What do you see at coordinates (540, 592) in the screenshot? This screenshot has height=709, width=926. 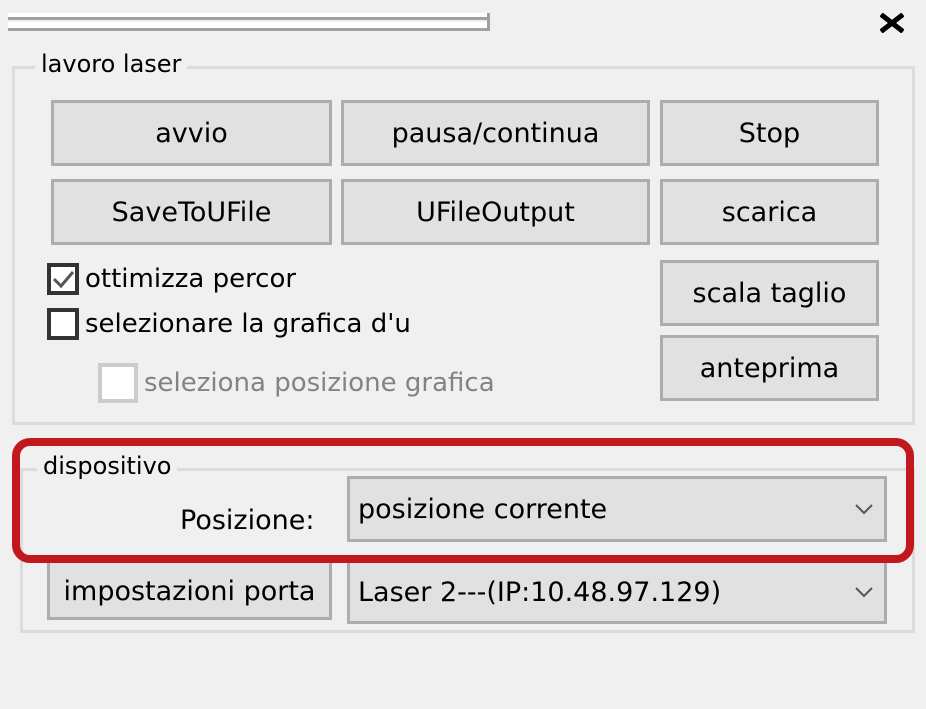 I see `device-dropdown-value: Laser 2---(IP:10.48.97.129)` at bounding box center [540, 592].